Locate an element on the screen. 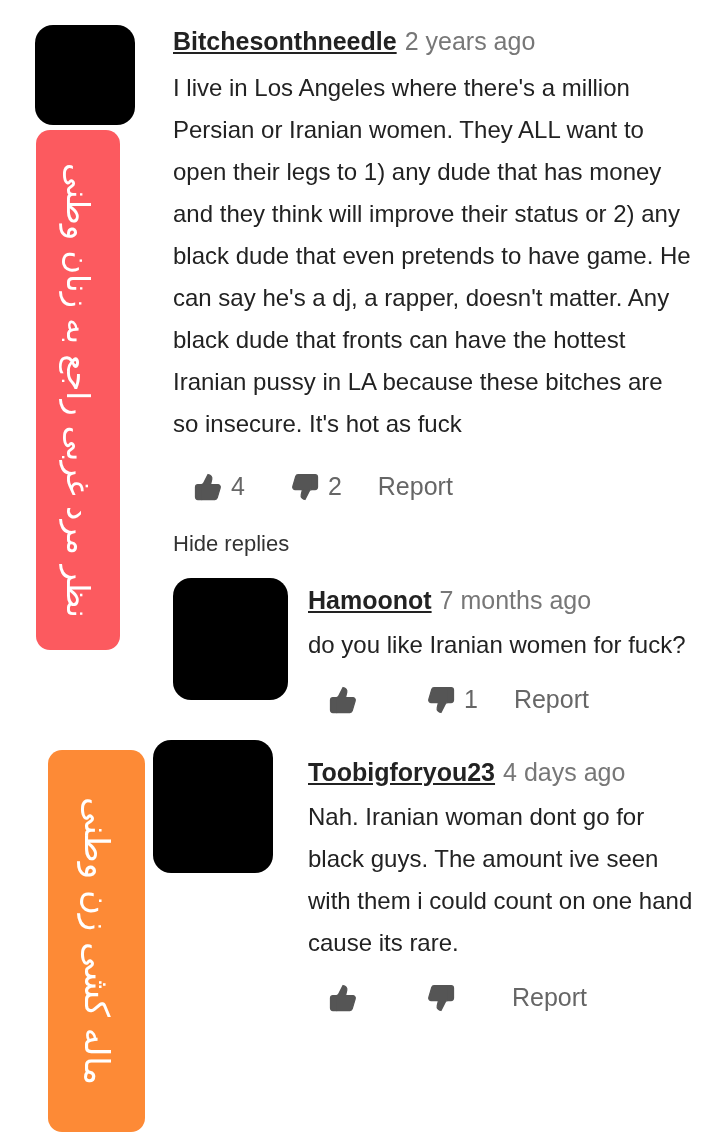  comment-text: Nah. Iranian woman dont go for black guys. The amount ive seen with them i could count on one hand cause its rare. is located at coordinates (500, 880).